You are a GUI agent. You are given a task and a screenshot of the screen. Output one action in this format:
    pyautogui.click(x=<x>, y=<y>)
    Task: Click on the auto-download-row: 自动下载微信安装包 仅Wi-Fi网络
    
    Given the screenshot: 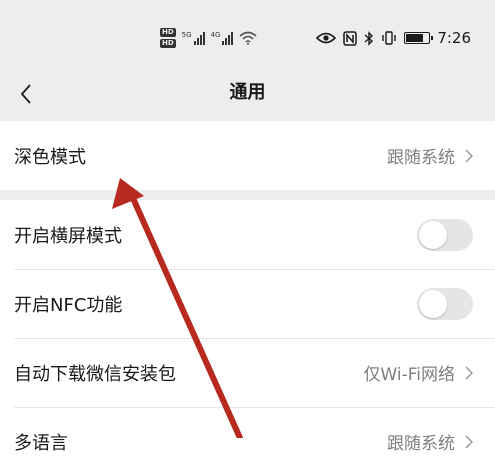 What is the action you would take?
    pyautogui.click(x=247, y=372)
    